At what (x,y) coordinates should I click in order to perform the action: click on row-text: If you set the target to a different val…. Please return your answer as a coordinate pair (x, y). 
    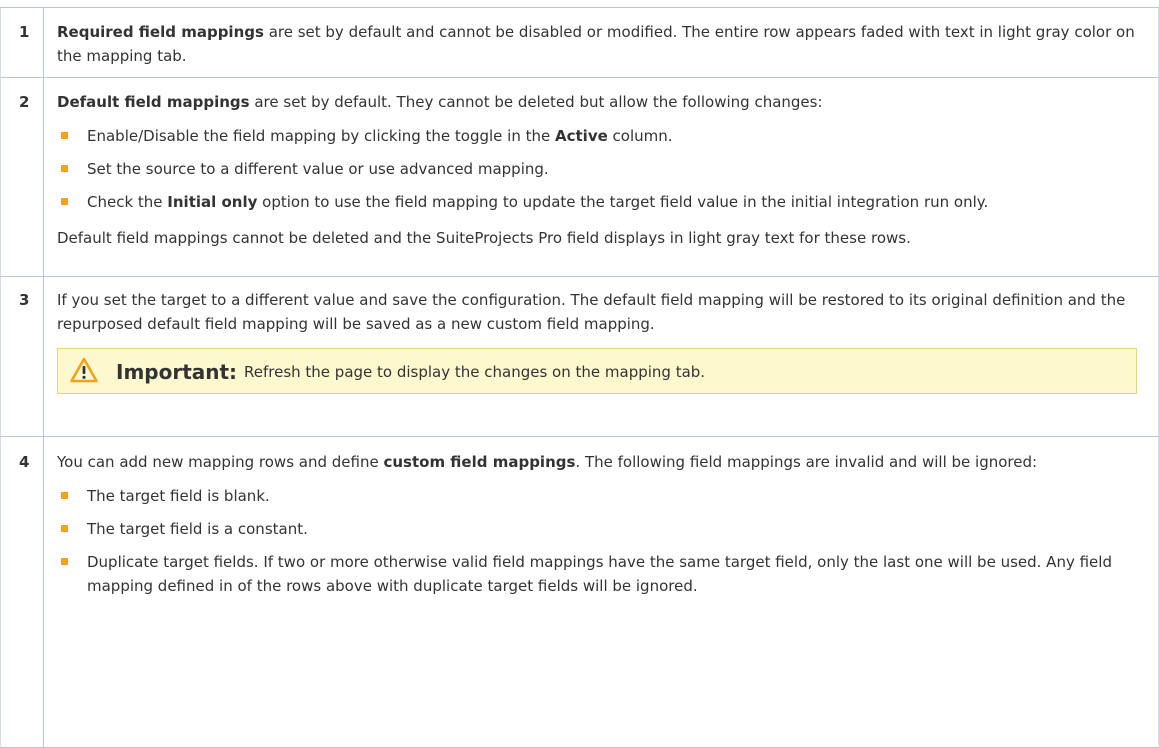
    Looking at the image, I should click on (591, 312).